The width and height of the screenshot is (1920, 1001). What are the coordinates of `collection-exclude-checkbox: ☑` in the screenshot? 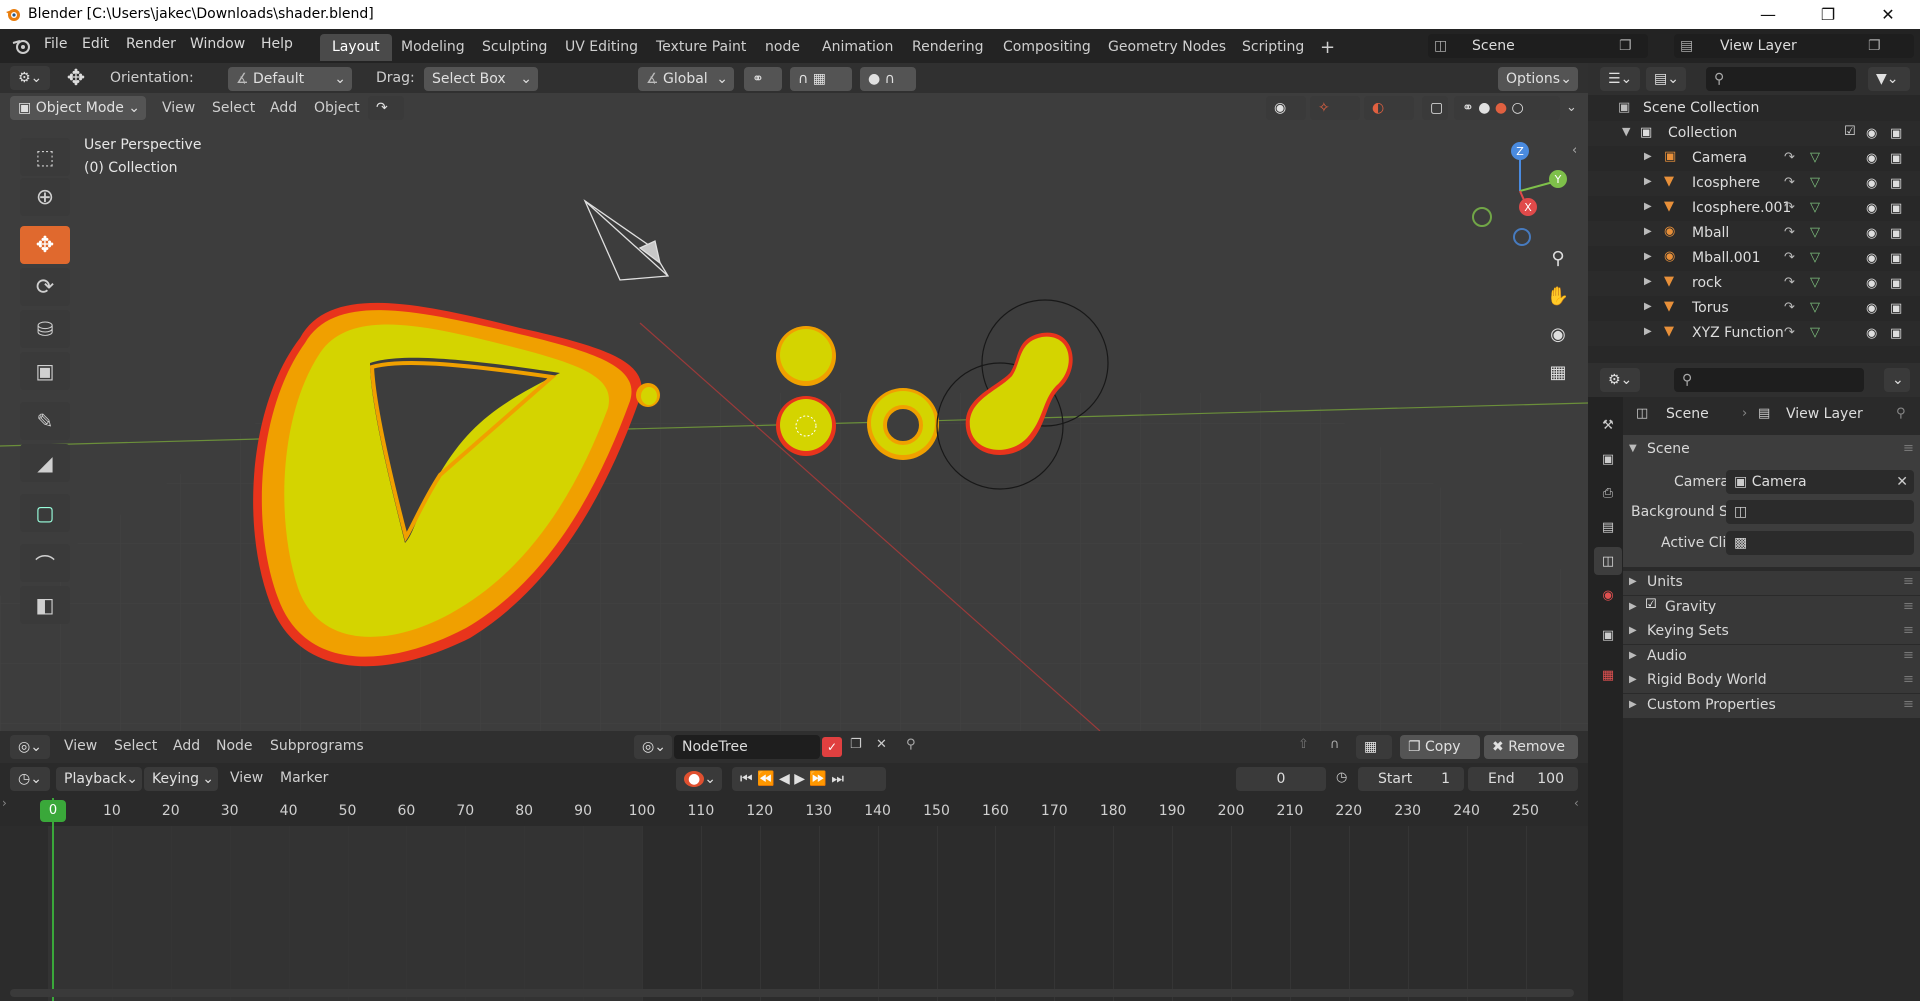 It's located at (1850, 131).